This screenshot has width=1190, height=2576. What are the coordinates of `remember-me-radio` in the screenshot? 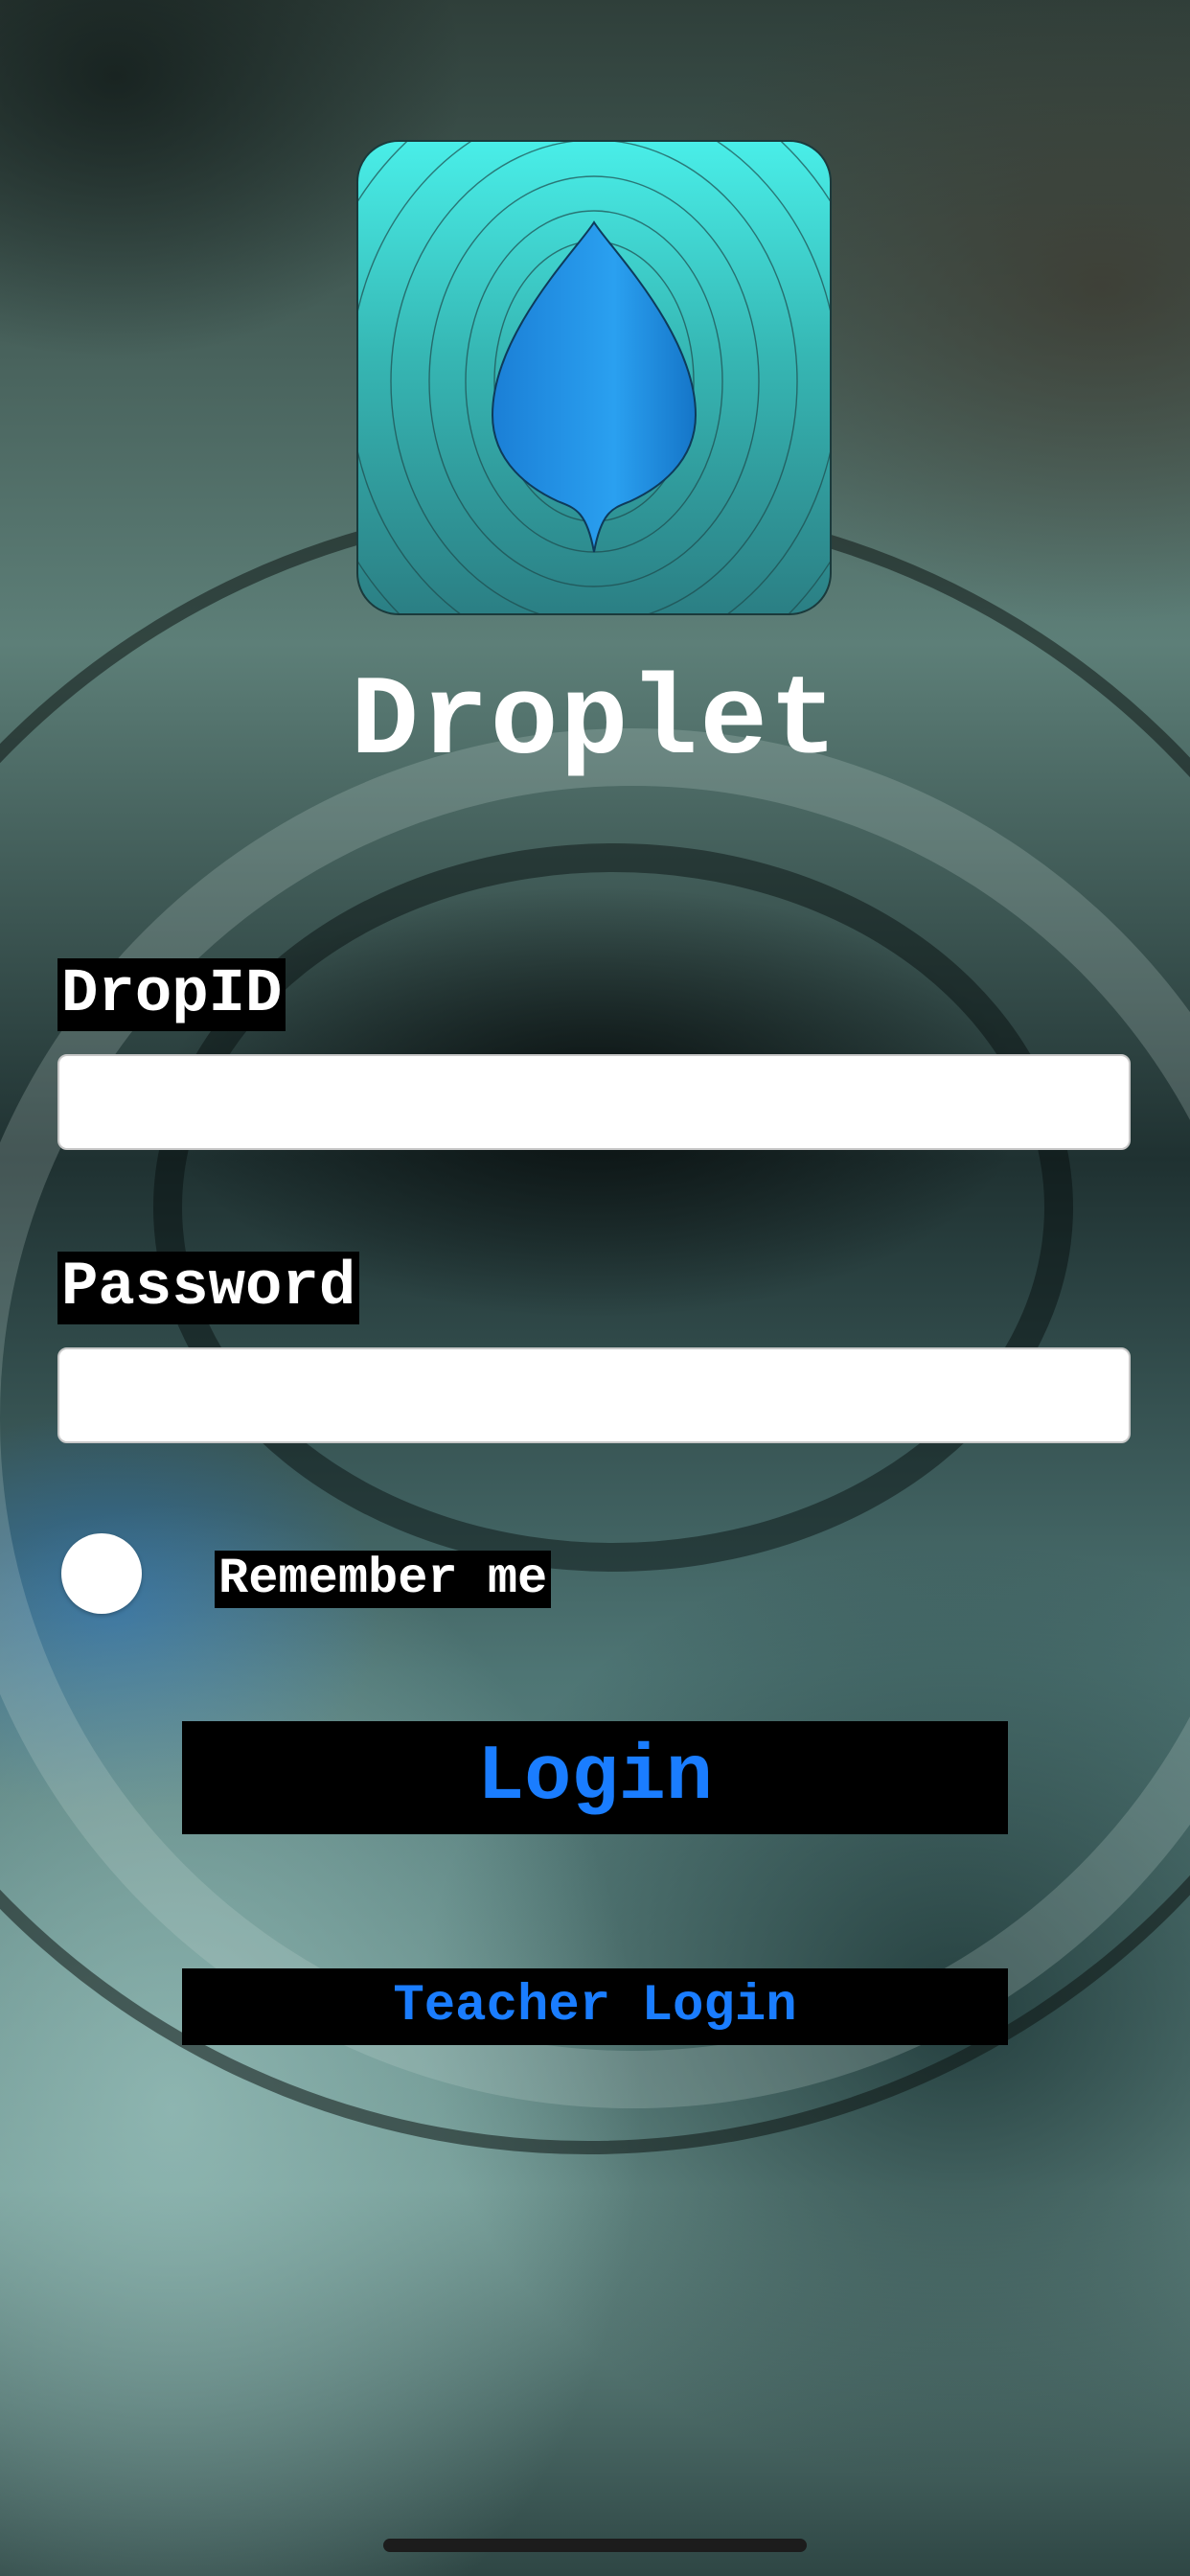 It's located at (101, 1573).